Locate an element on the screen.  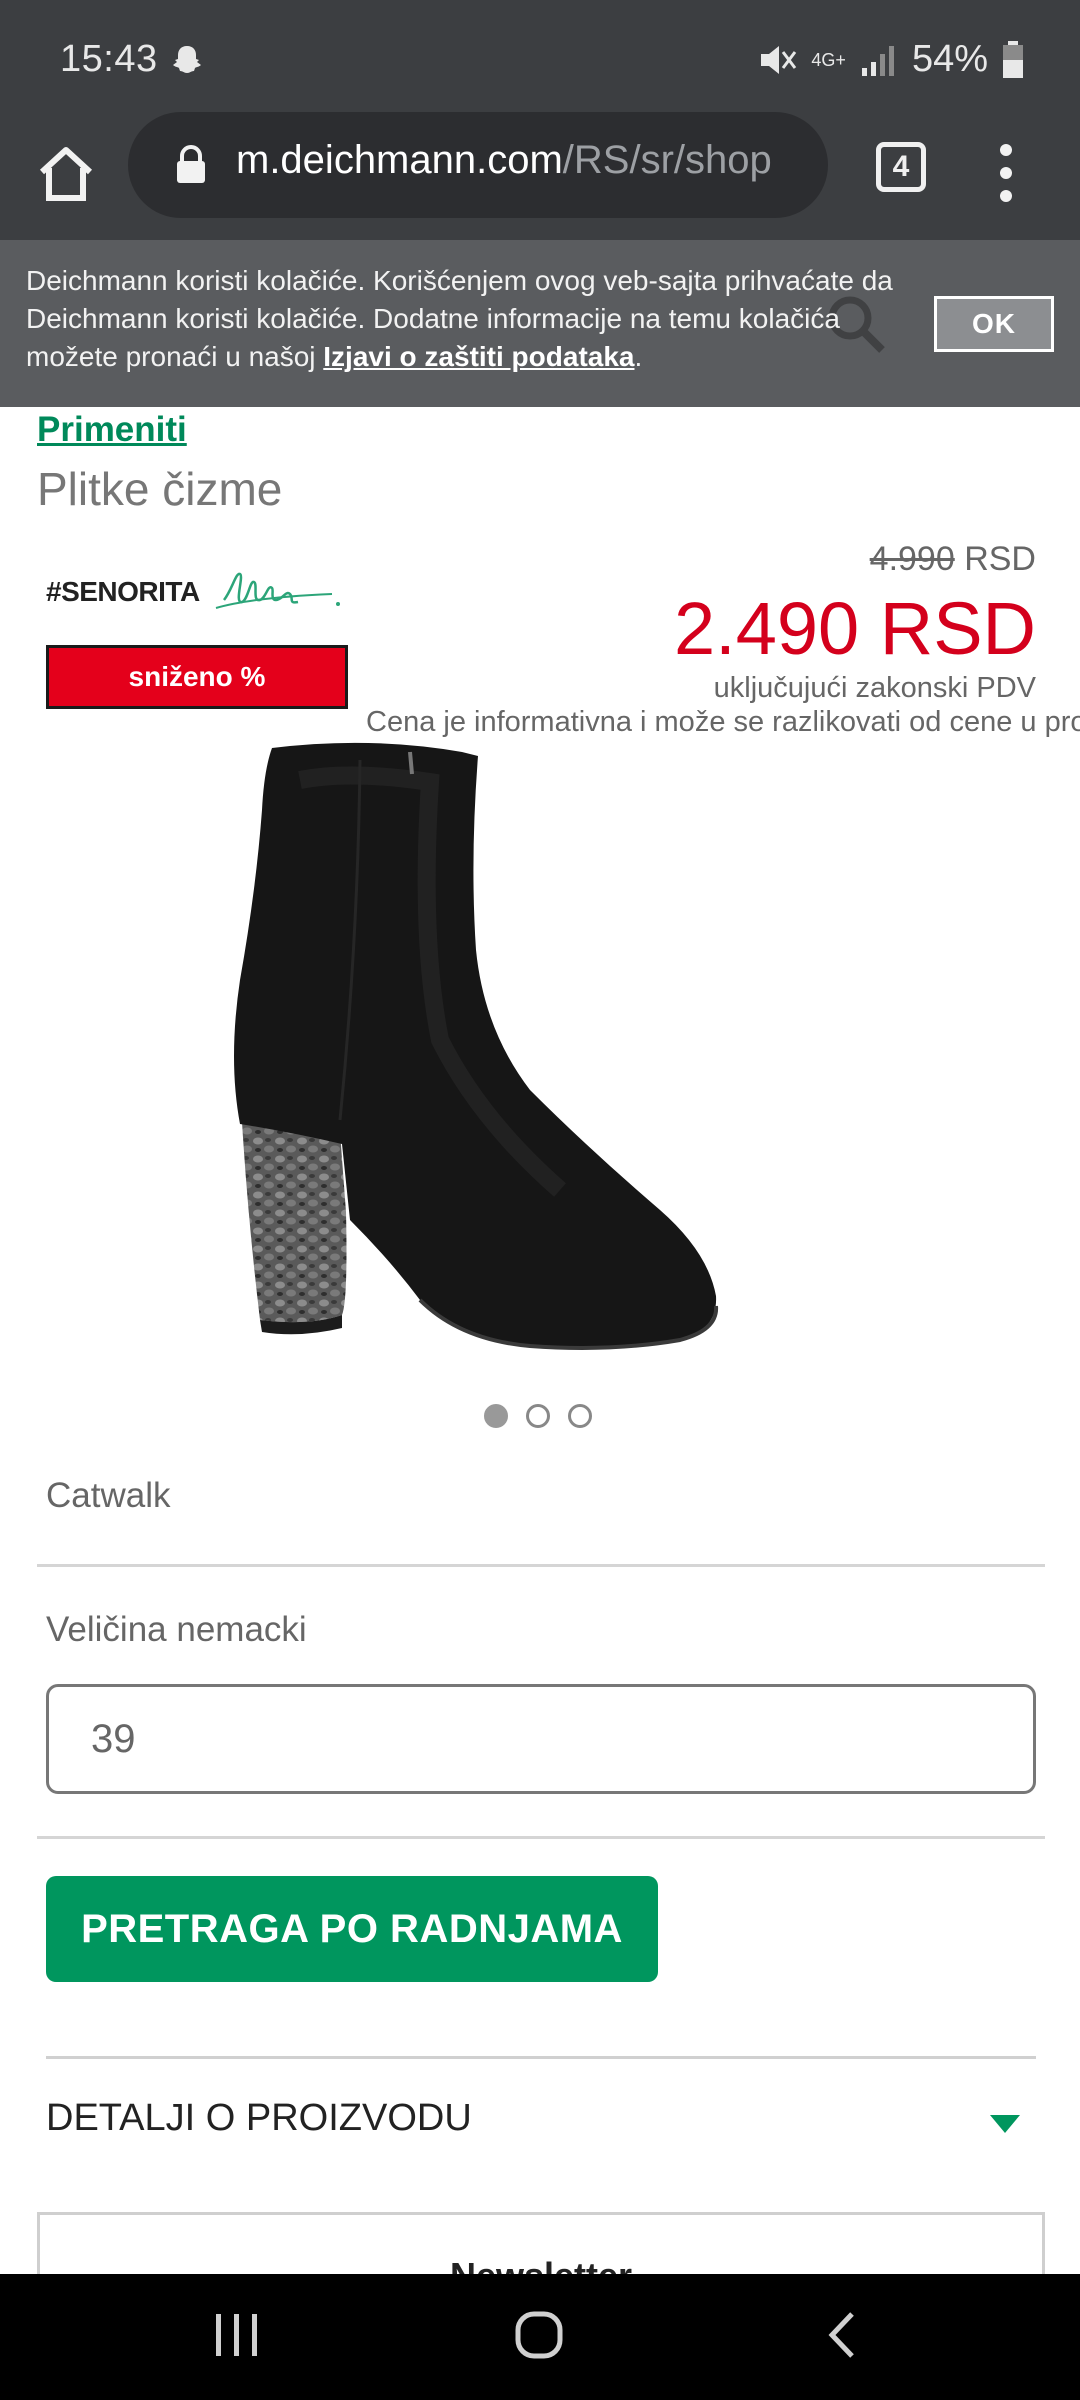
tab-switcher-button: 4 is located at coordinates (901, 167).